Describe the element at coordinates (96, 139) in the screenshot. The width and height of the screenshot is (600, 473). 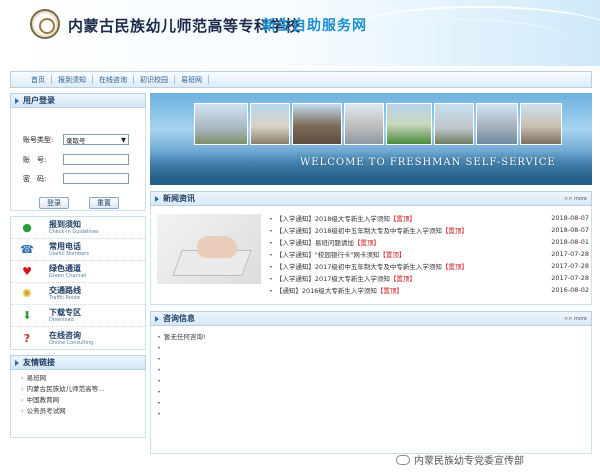
I see `account-type-select: 录取号 ▼` at that location.